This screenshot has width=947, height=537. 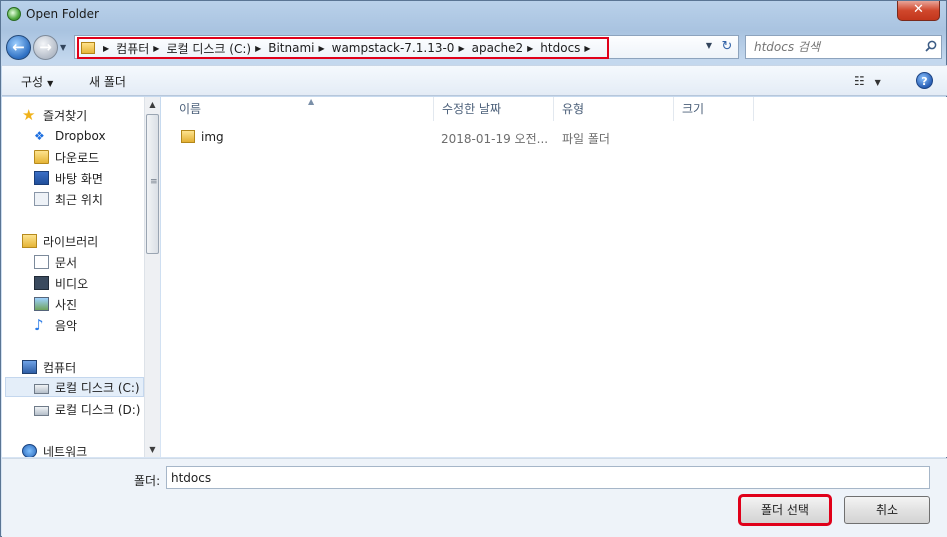 What do you see at coordinates (41, 262) in the screenshot?
I see `document-icon` at bounding box center [41, 262].